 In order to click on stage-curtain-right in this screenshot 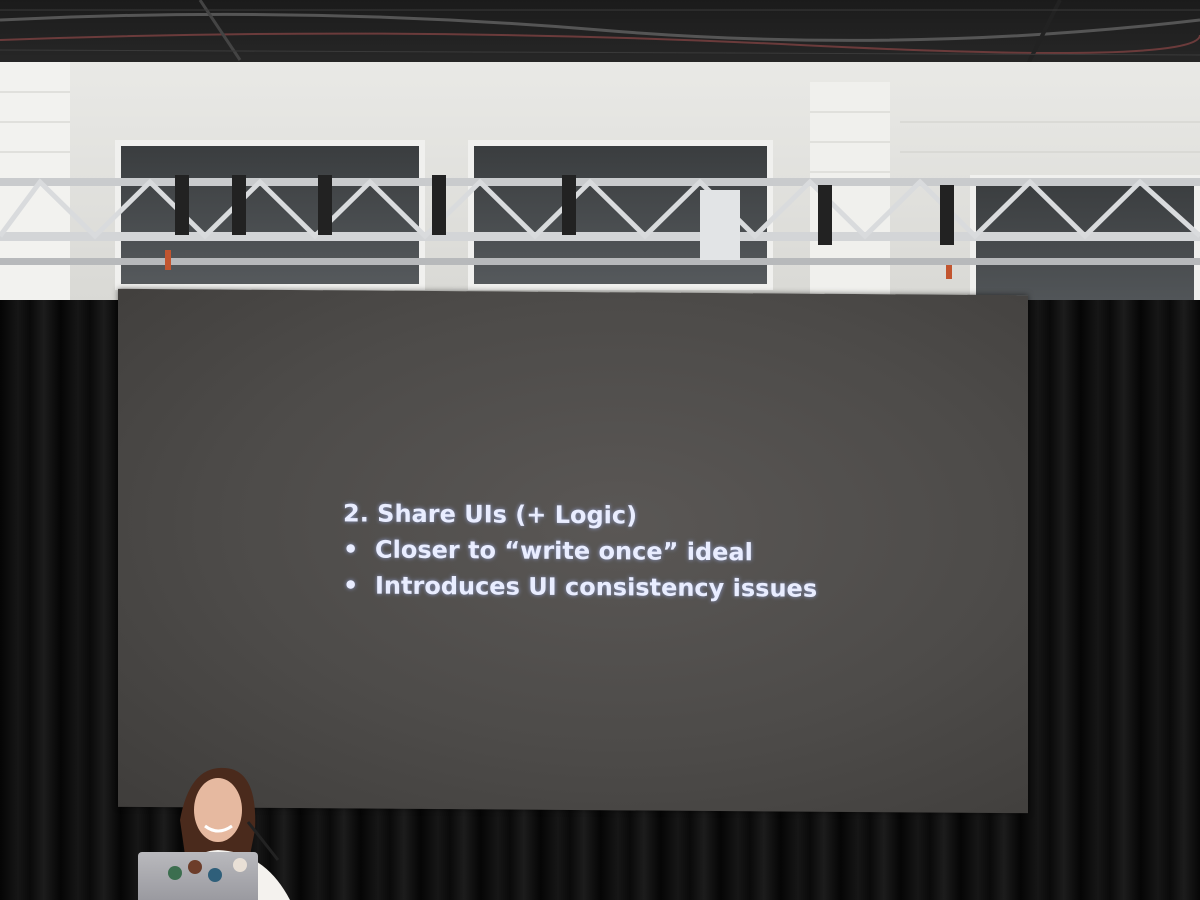, I will do `click(1110, 600)`.